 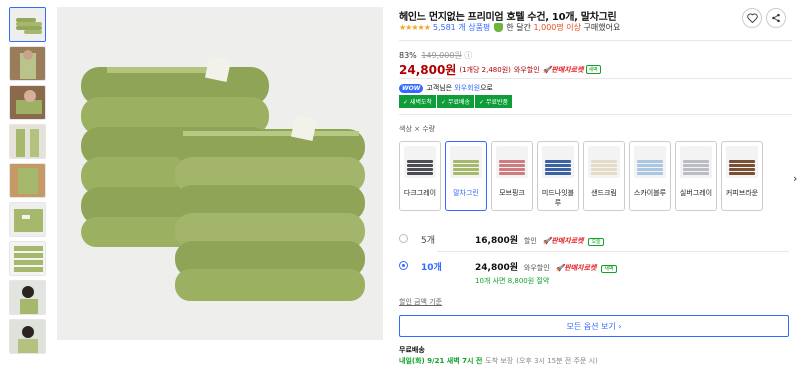 What do you see at coordinates (408, 55) in the screenshot?
I see `discount-percent: 83%` at bounding box center [408, 55].